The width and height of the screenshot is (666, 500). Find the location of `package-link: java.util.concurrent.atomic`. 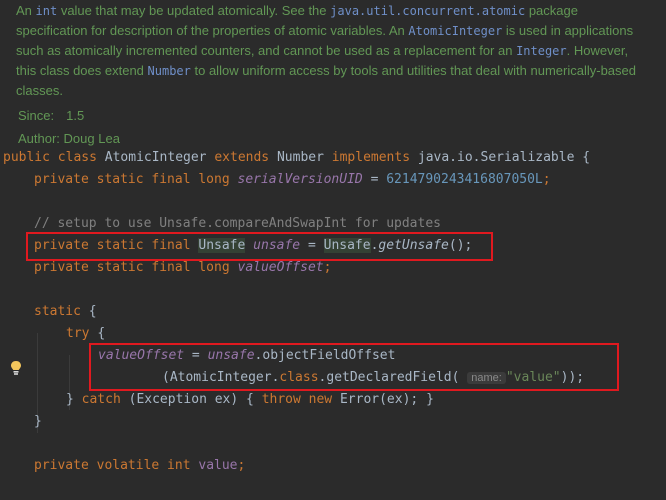

package-link: java.util.concurrent.atomic is located at coordinates (427, 11).